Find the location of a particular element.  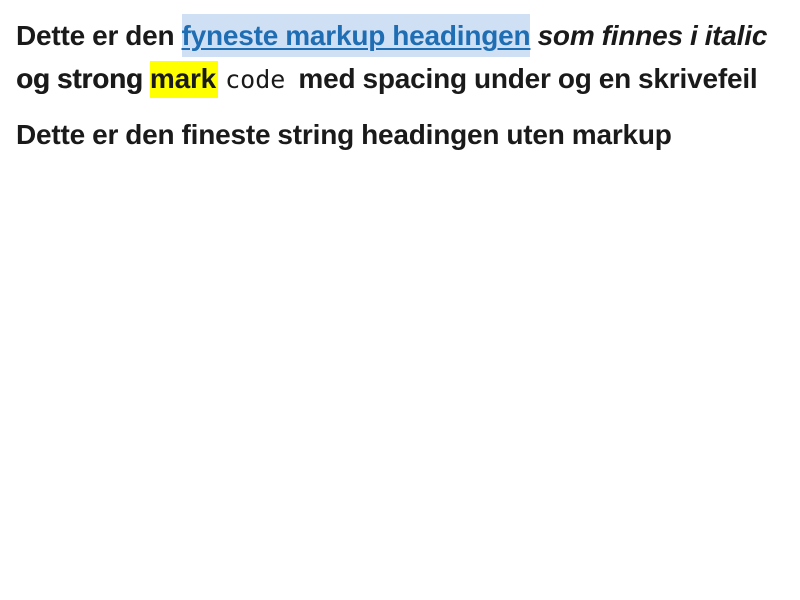

heading-code-text: code is located at coordinates (255, 79).